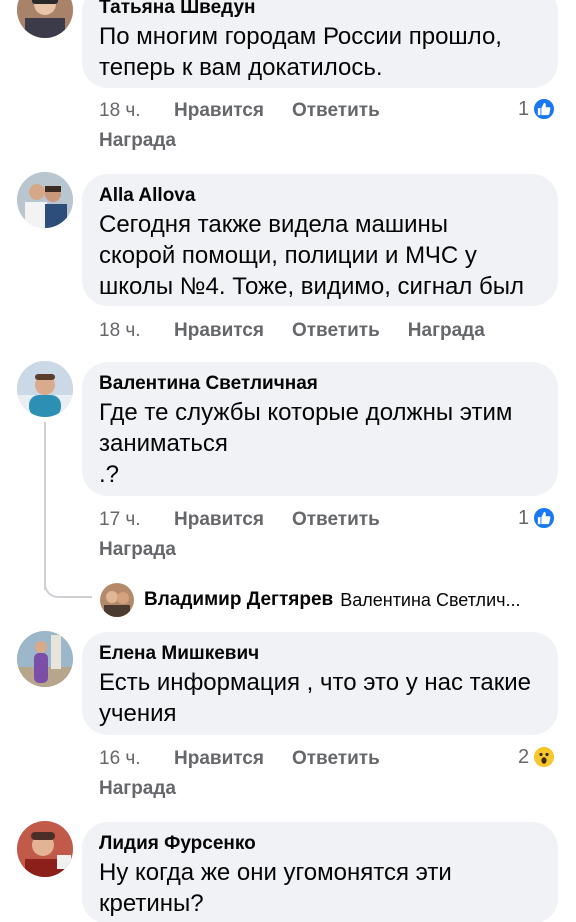  What do you see at coordinates (524, 756) in the screenshot?
I see `reaction-count: 2` at bounding box center [524, 756].